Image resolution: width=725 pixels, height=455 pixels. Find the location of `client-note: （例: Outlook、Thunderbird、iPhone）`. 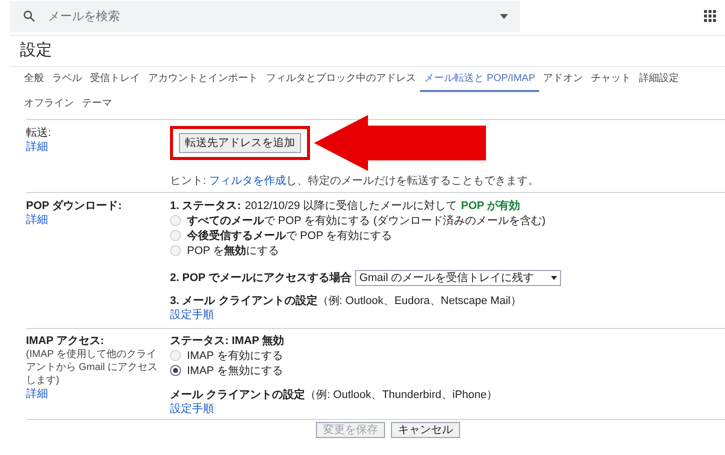

client-note: （例: Outlook、Thunderbird、iPhone） is located at coordinates (401, 395).